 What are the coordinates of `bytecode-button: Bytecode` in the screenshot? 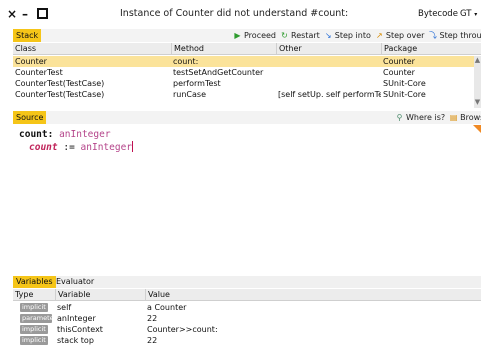 It's located at (438, 14).